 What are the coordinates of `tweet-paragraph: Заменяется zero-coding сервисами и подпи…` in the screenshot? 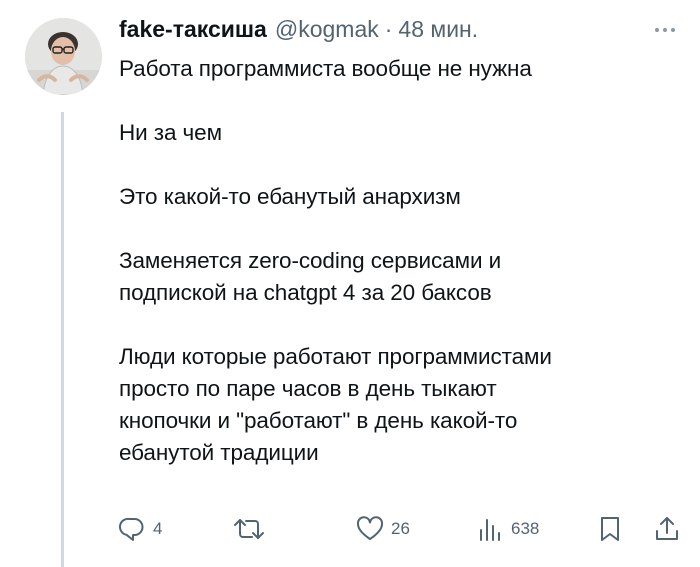 It's located at (310, 276).